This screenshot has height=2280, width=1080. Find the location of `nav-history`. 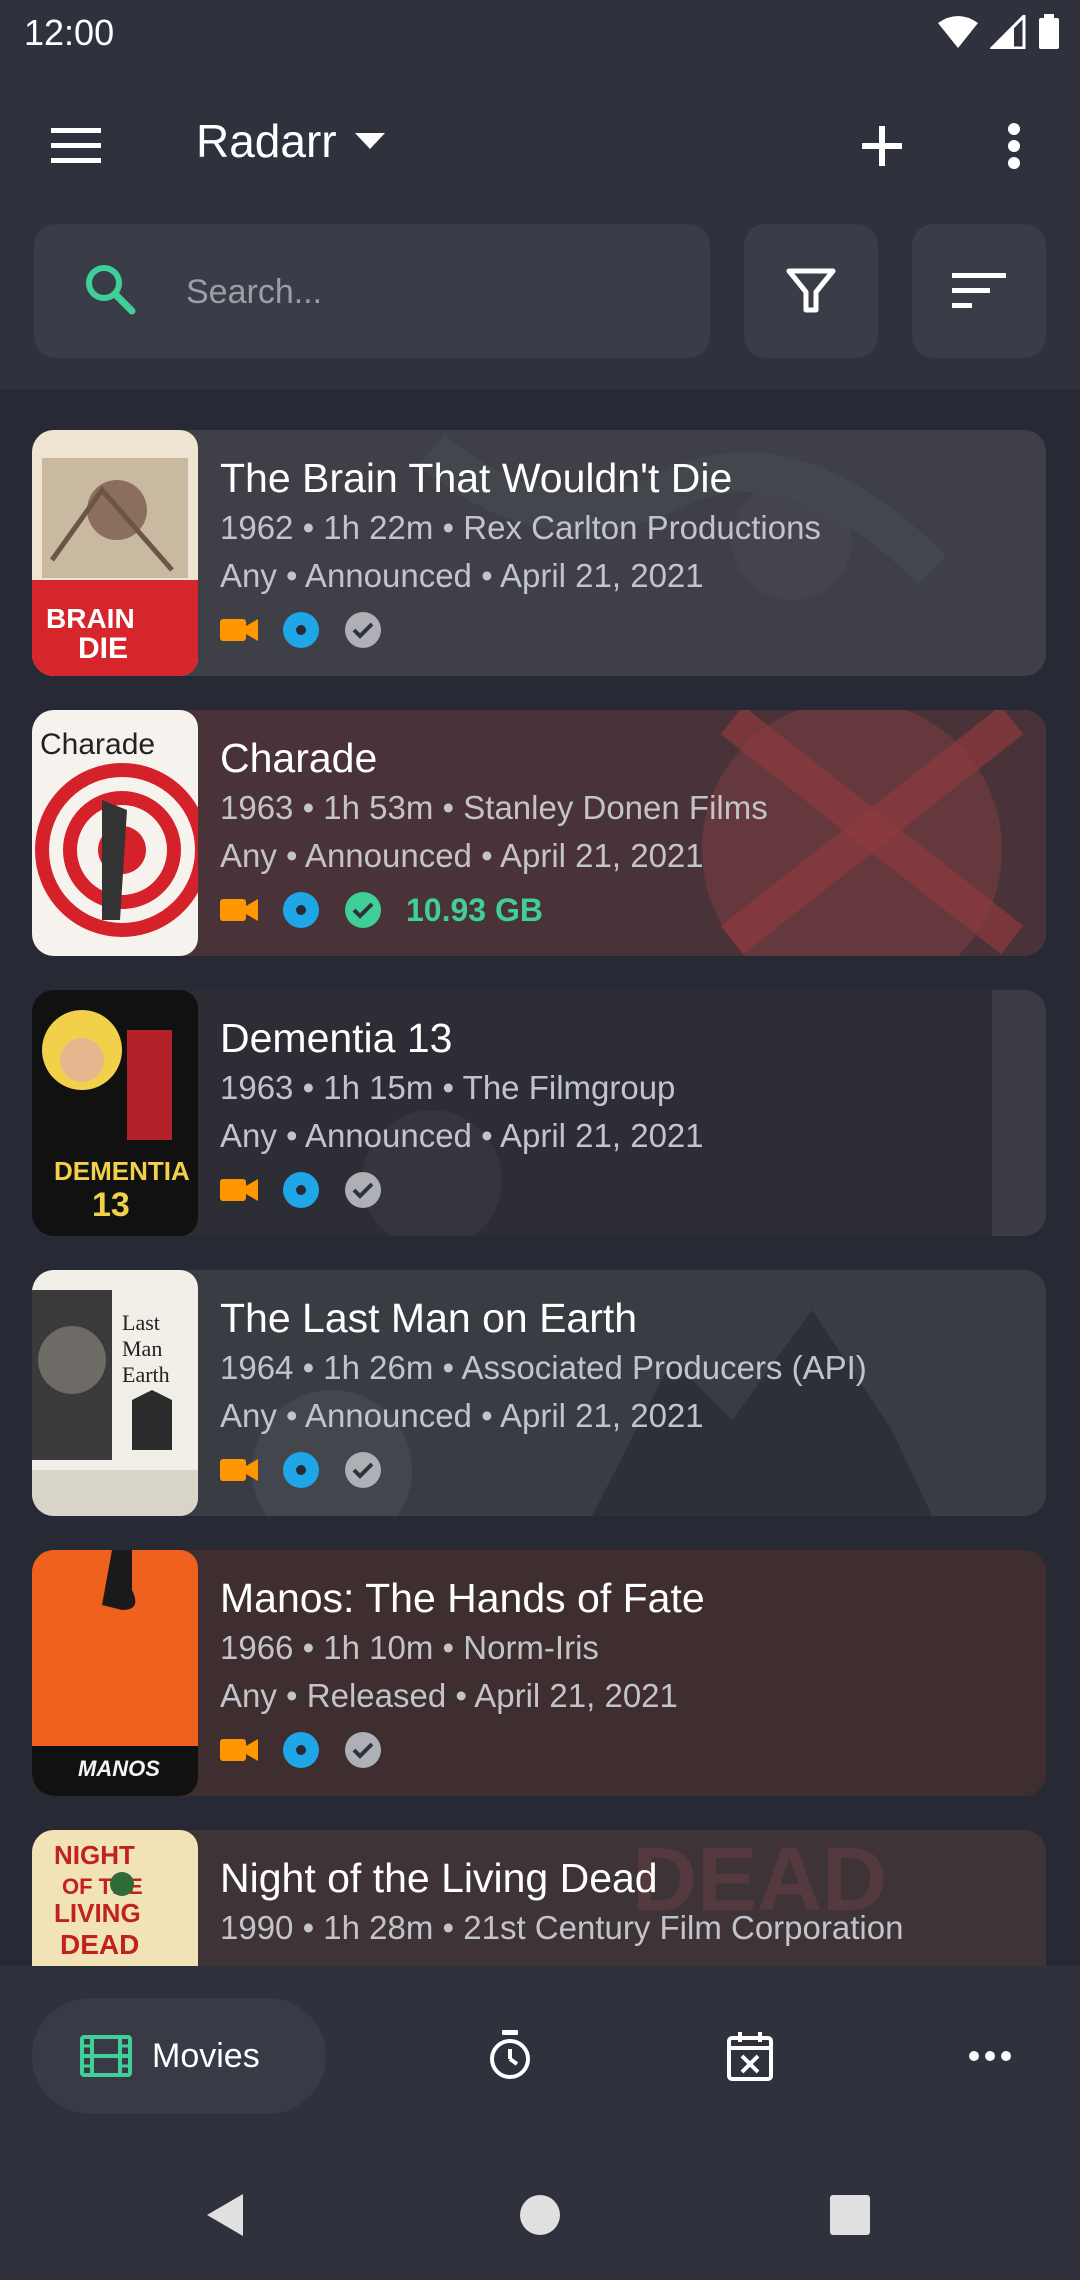

nav-history is located at coordinates (510, 2056).